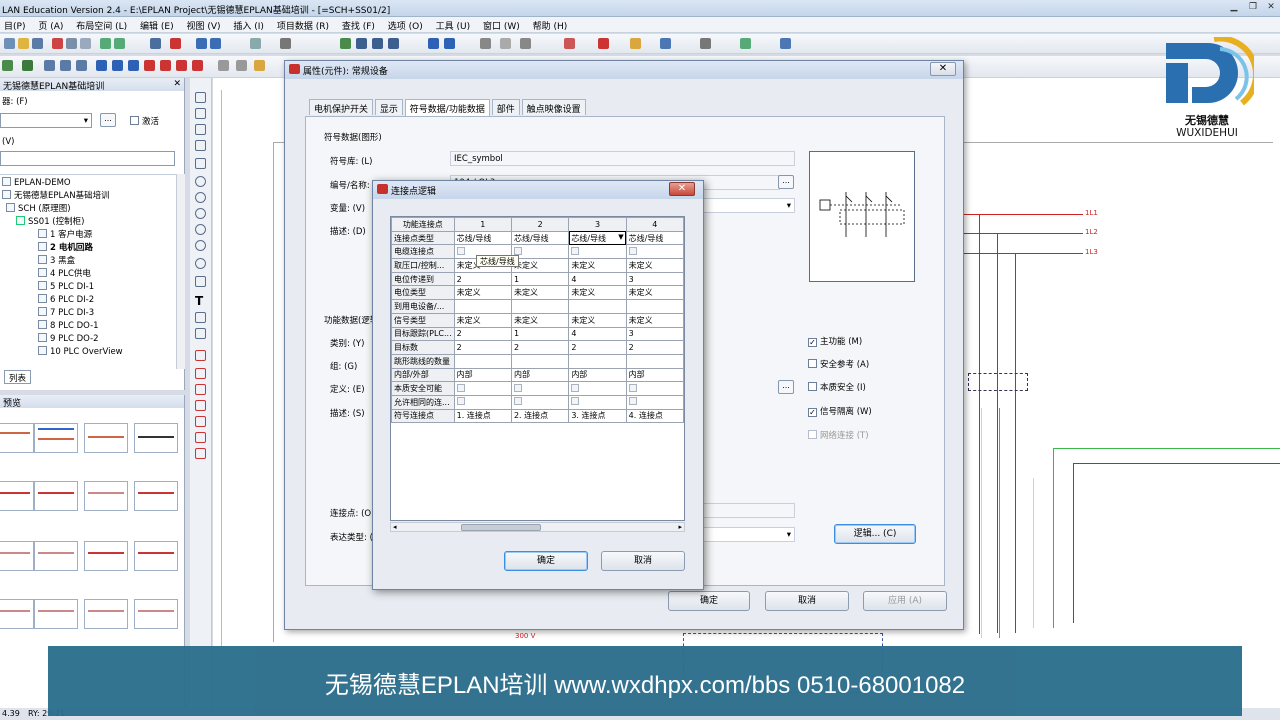 The height and width of the screenshot is (720, 1280). I want to click on dimension-g-tool-icon, so click(200, 453).